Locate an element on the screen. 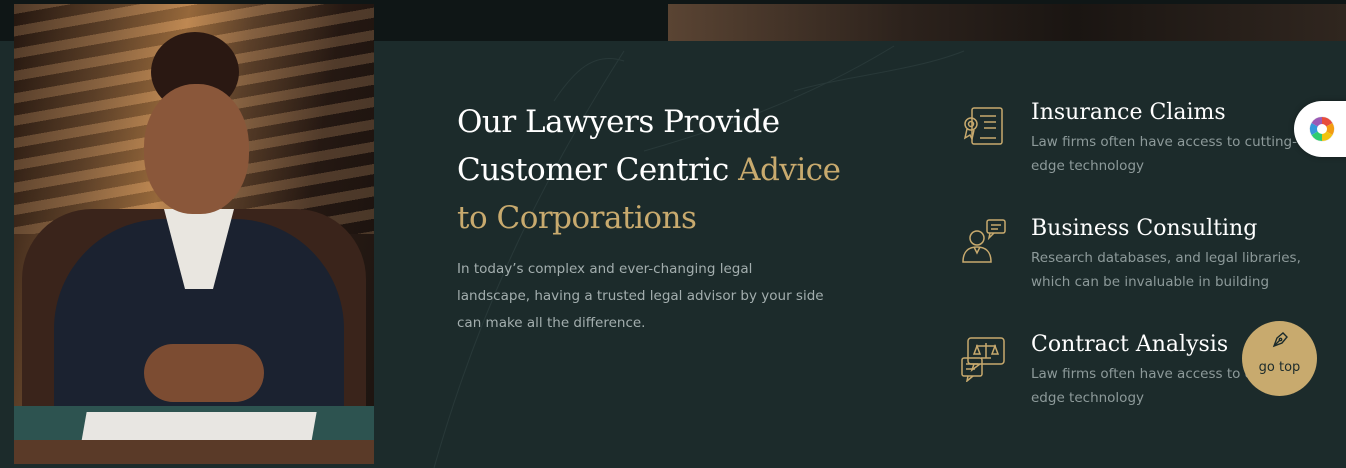  pen-nib-icon is located at coordinates (1280, 340).